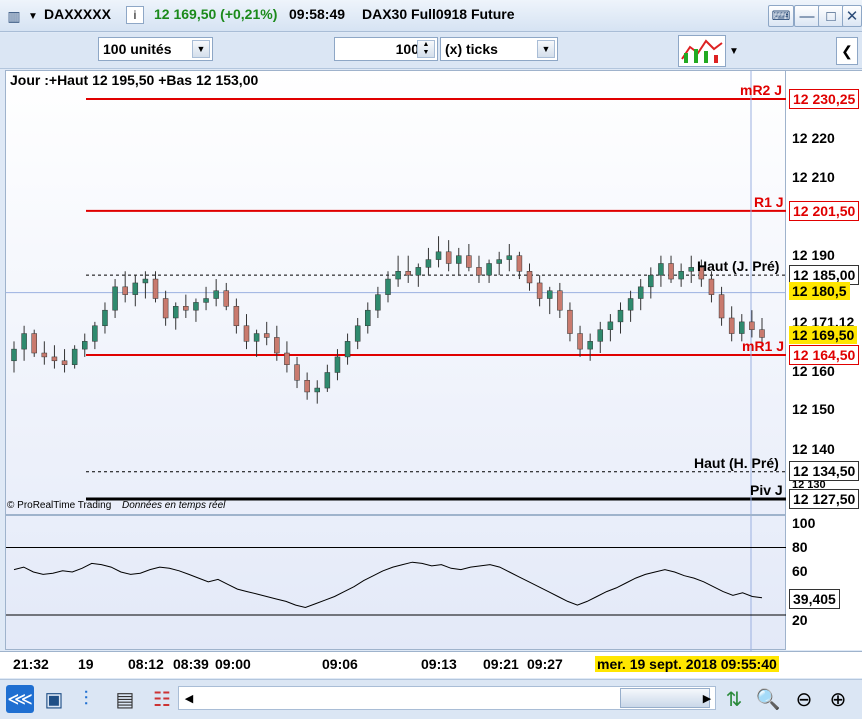 This screenshot has height=719, width=862. What do you see at coordinates (814, 599) in the screenshot?
I see `osc-value-tag: 39,405` at bounding box center [814, 599].